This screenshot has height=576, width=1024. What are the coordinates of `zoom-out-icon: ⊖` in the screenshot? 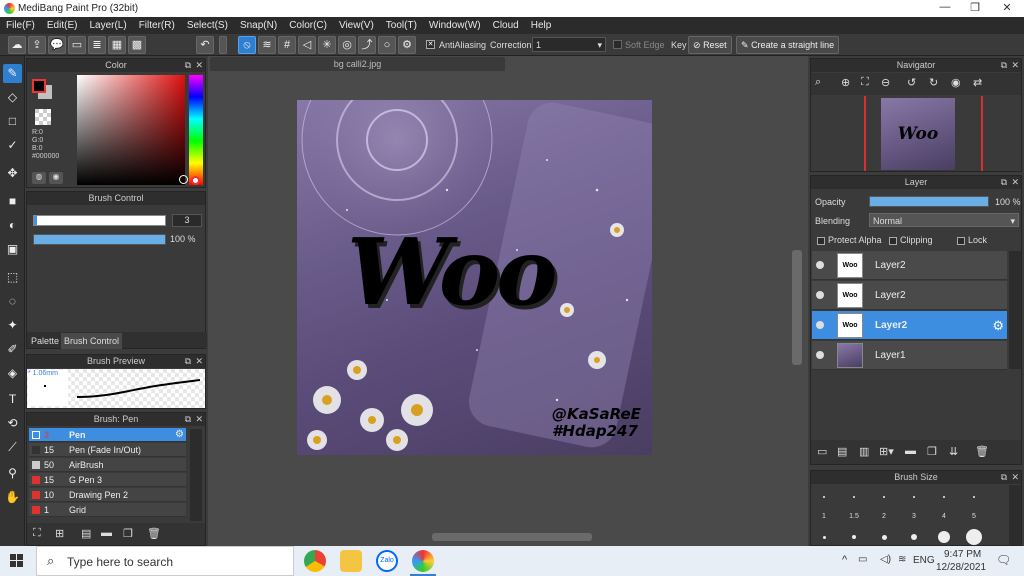 It's located at (885, 82).